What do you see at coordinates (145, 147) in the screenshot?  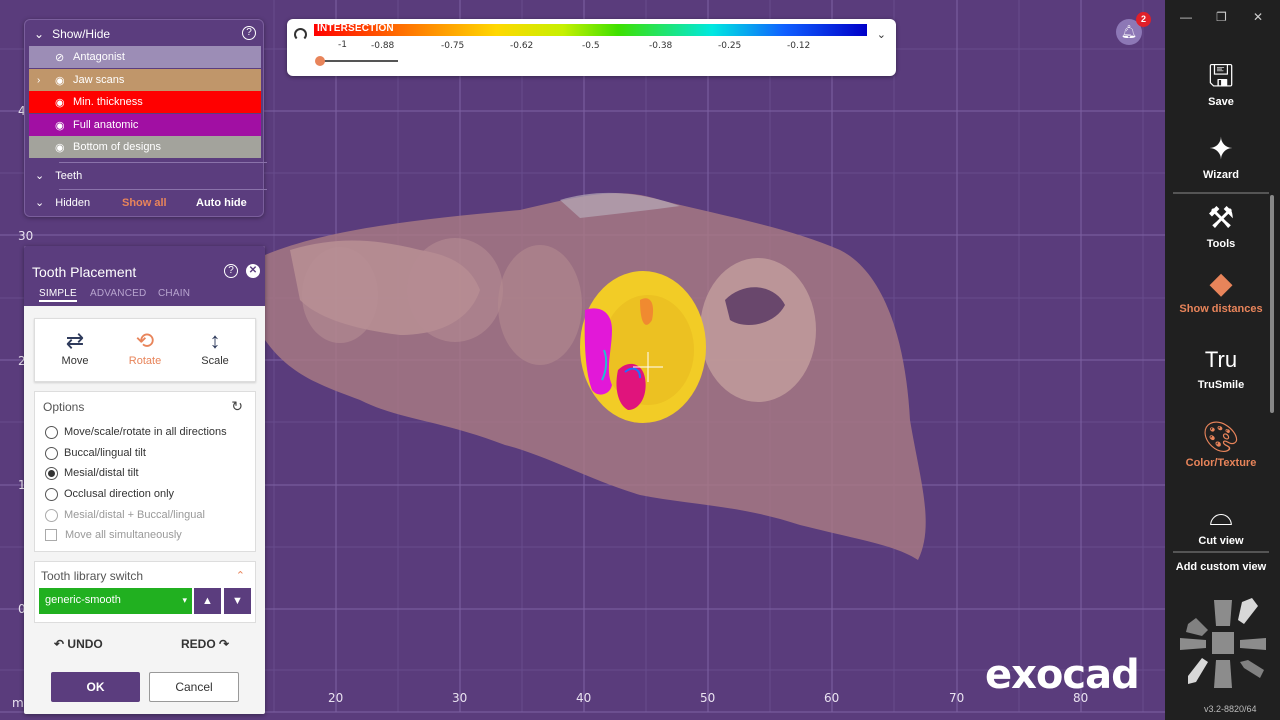 I see `layer-bottom-of-designs: ◉ Bottom of designs` at bounding box center [145, 147].